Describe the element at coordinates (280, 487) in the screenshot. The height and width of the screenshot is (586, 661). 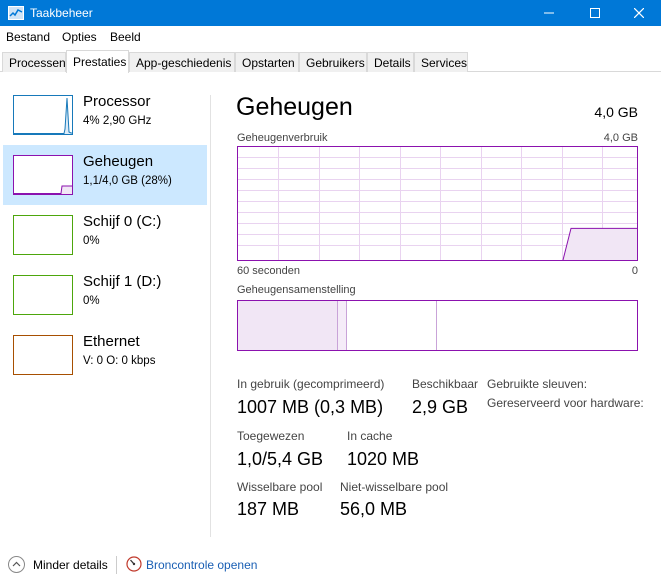
I see `paged-pool-label: Wisselbare pool` at that location.